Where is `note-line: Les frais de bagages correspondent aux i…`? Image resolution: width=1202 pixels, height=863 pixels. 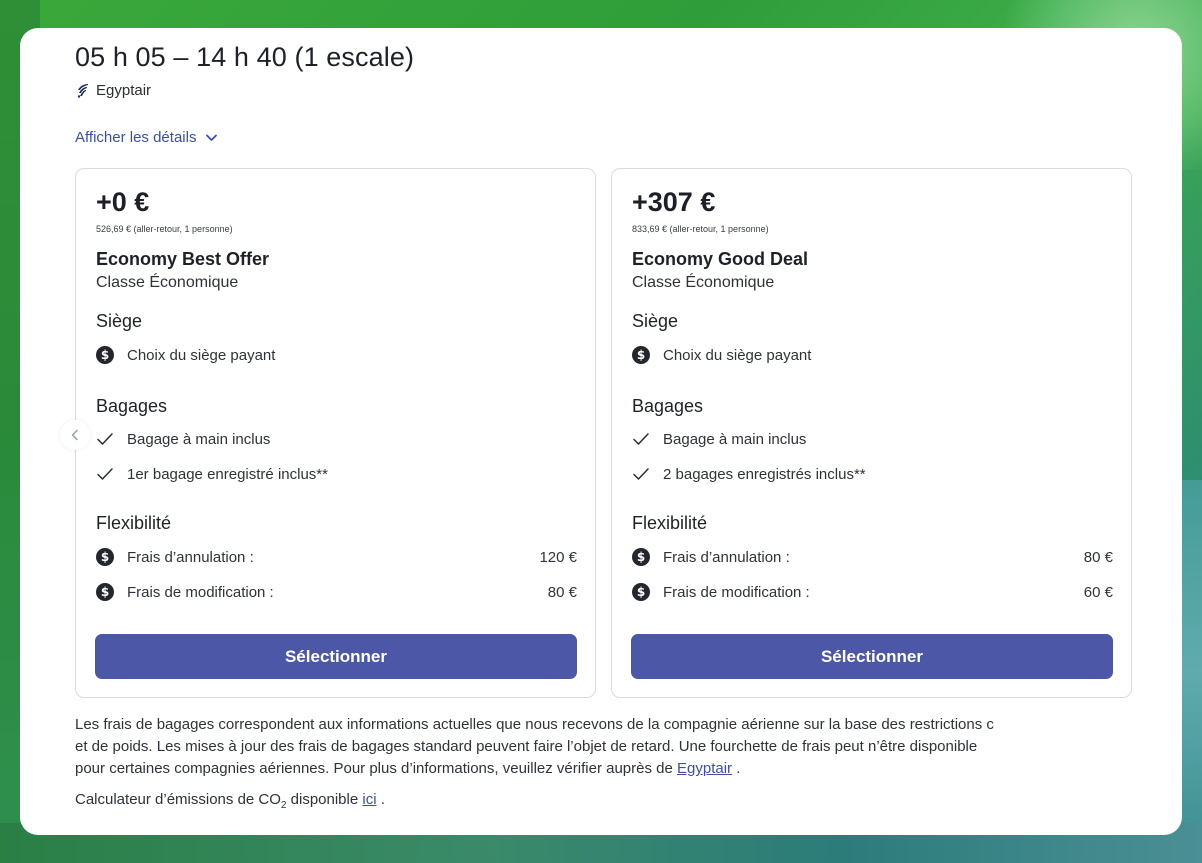 note-line: Les frais de bagages correspondent aux i… is located at coordinates (534, 724).